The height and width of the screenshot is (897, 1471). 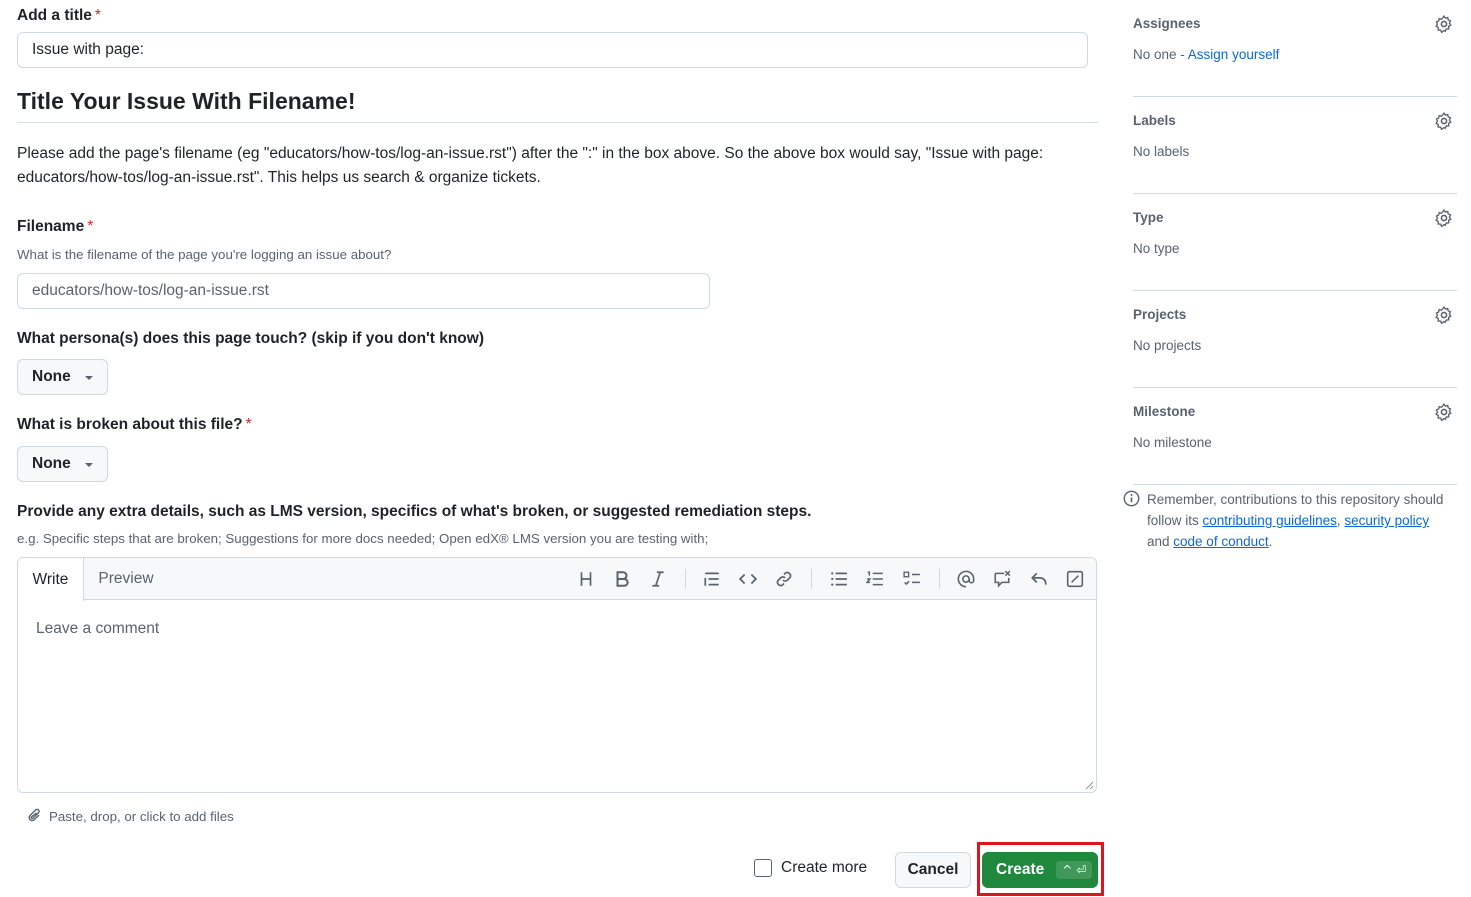 I want to click on reference-icon, so click(x=1002, y=579).